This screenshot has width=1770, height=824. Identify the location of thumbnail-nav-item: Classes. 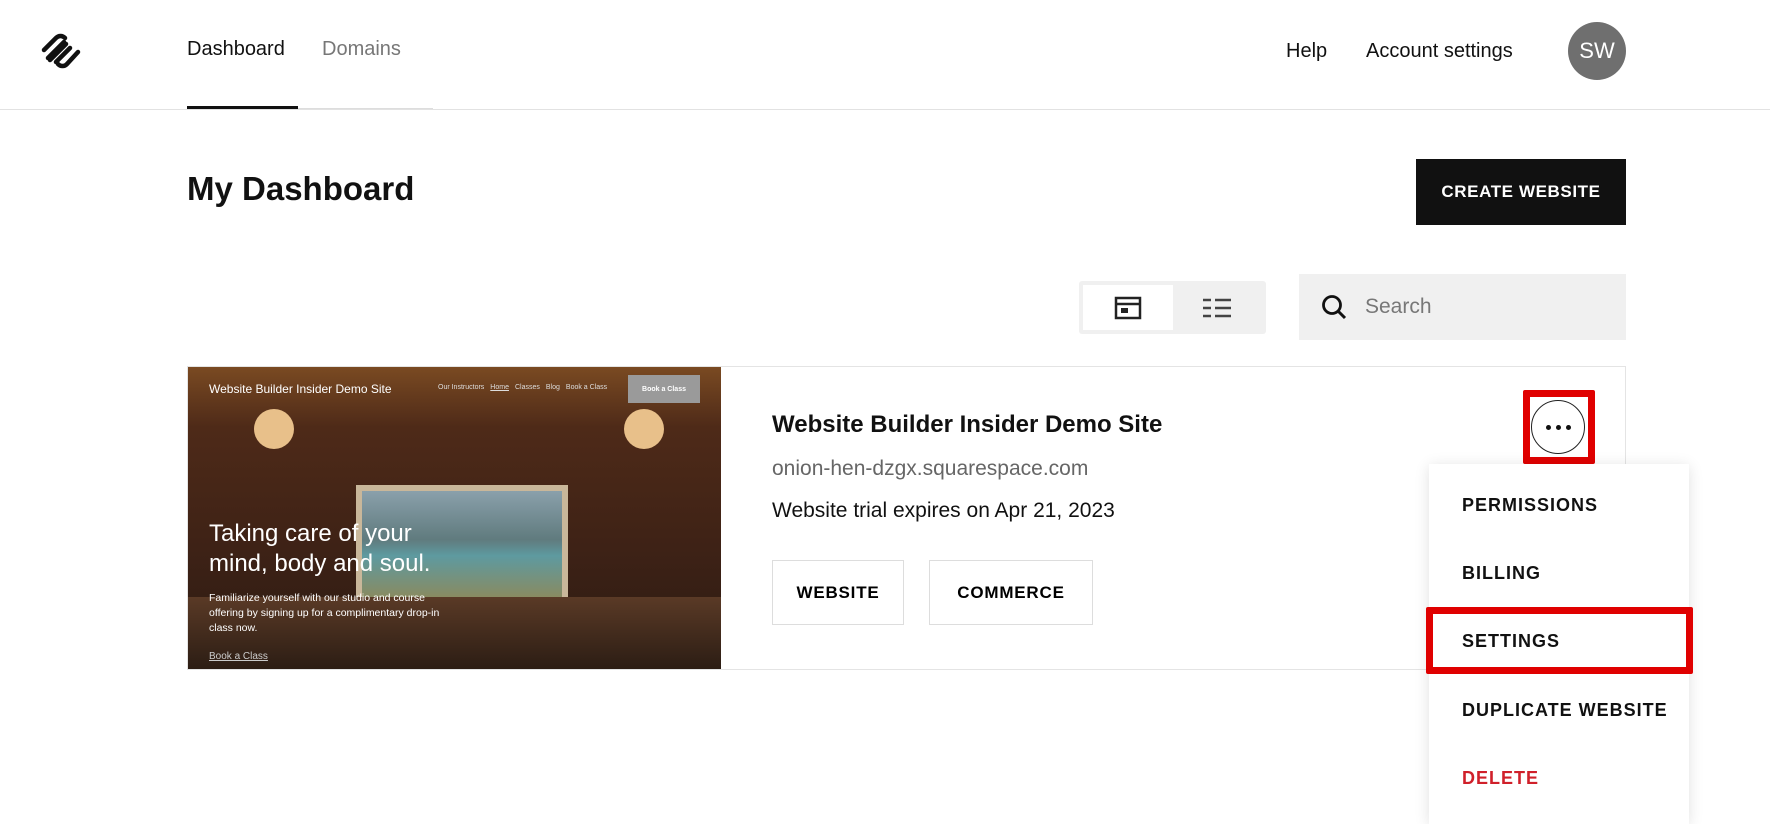
(527, 387).